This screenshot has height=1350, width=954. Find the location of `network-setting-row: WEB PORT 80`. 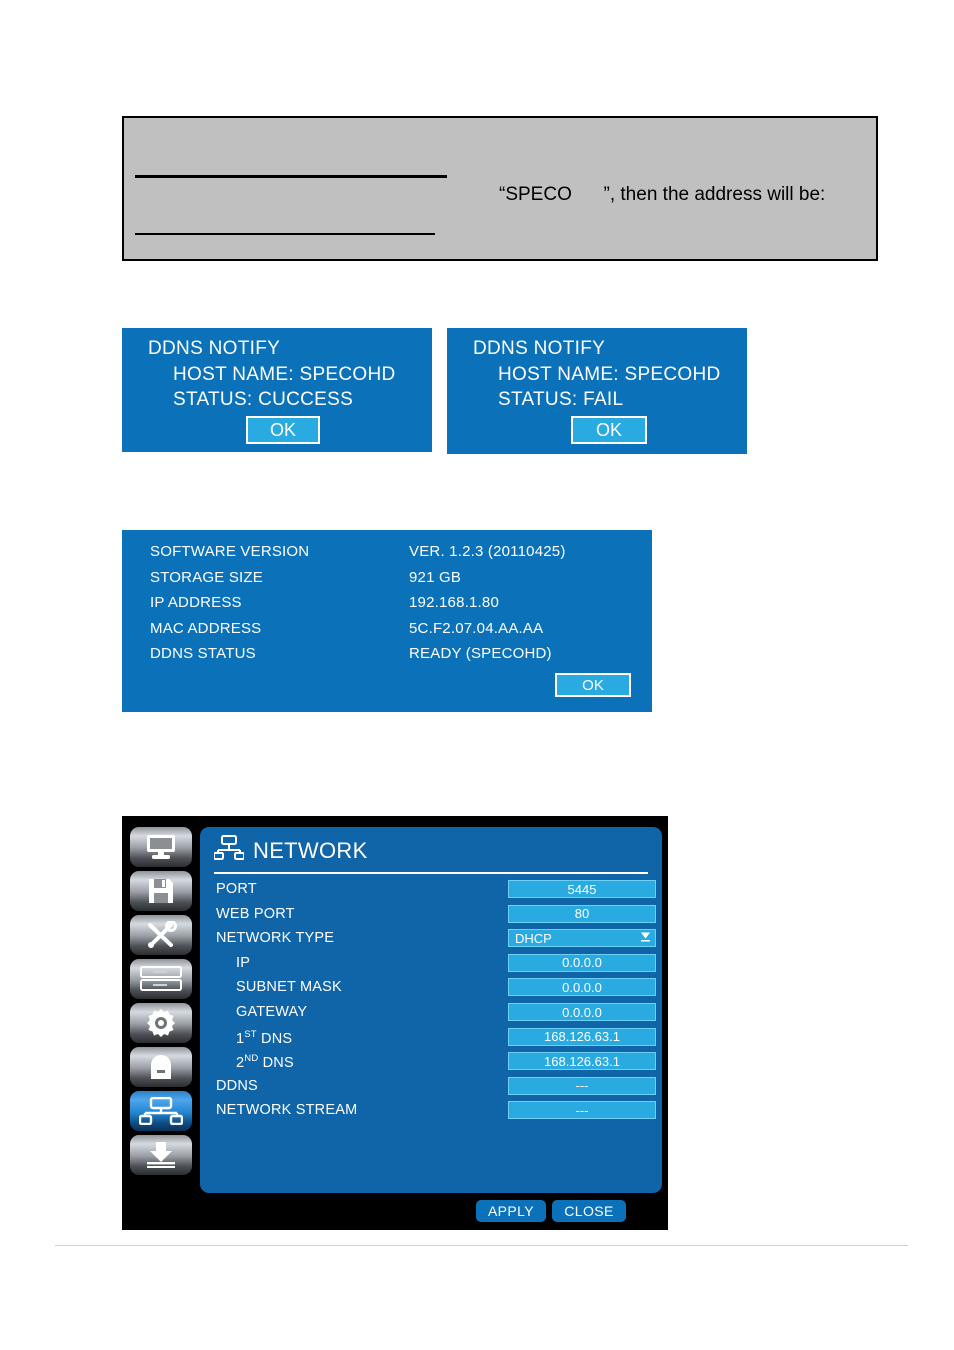

network-setting-row: WEB PORT 80 is located at coordinates (431, 915).